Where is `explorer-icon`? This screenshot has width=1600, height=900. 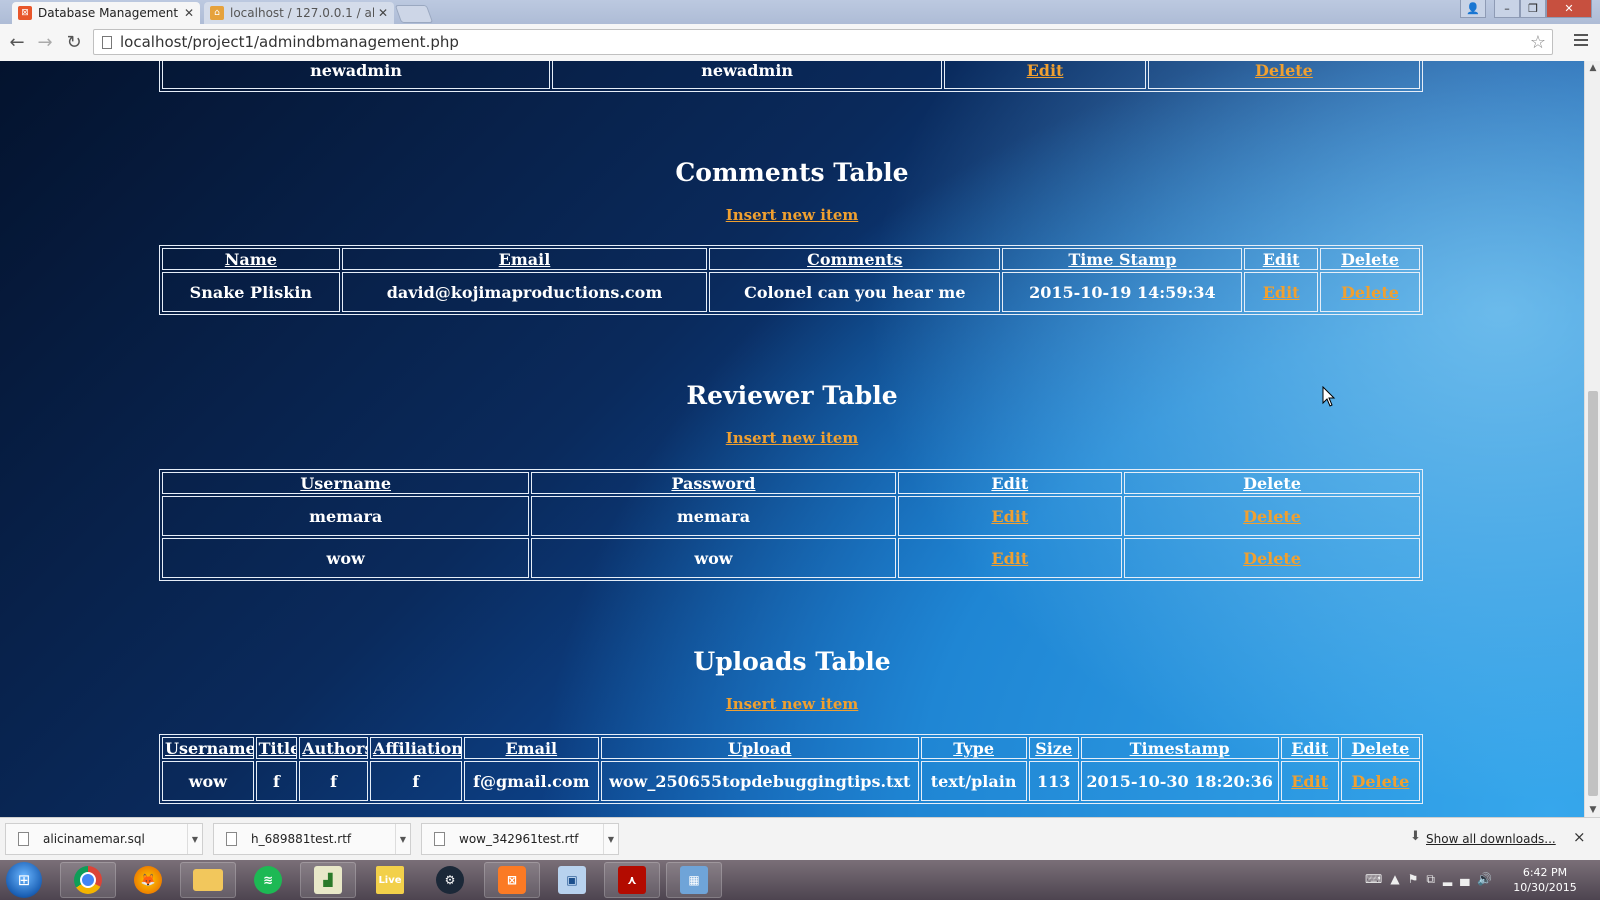 explorer-icon is located at coordinates (208, 880).